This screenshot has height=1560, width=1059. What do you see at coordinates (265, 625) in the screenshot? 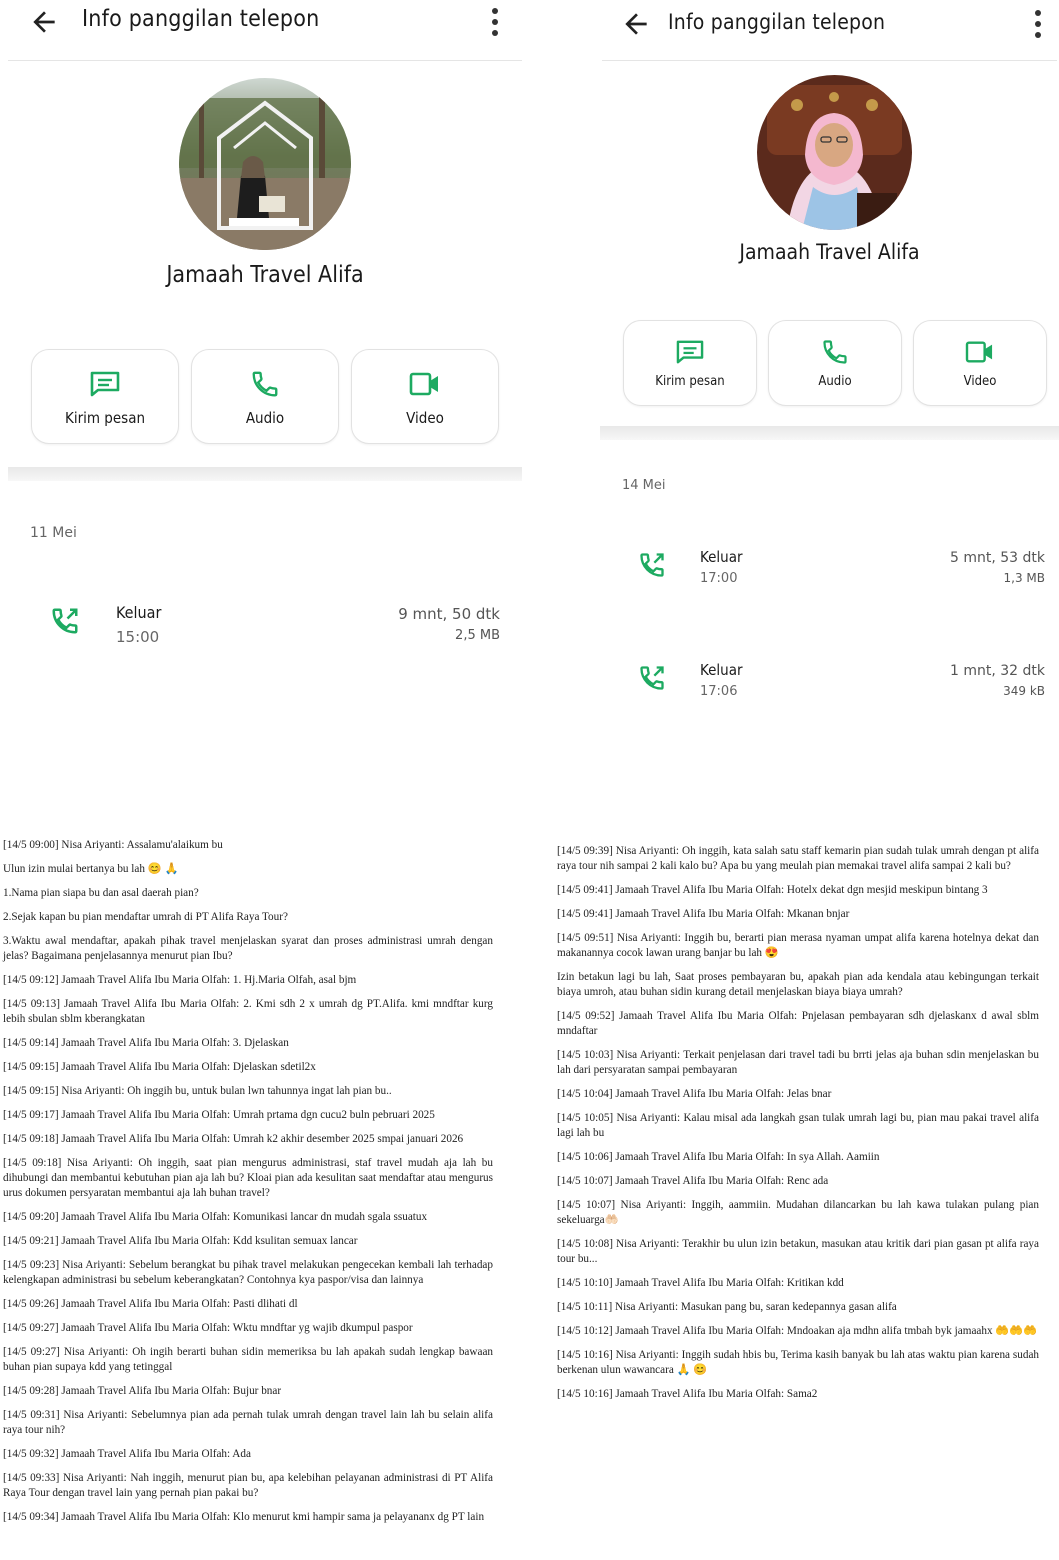
I see `call-log-item: Keluar 15:00 9 mnt, 50 dtk 2,5 MB` at bounding box center [265, 625].